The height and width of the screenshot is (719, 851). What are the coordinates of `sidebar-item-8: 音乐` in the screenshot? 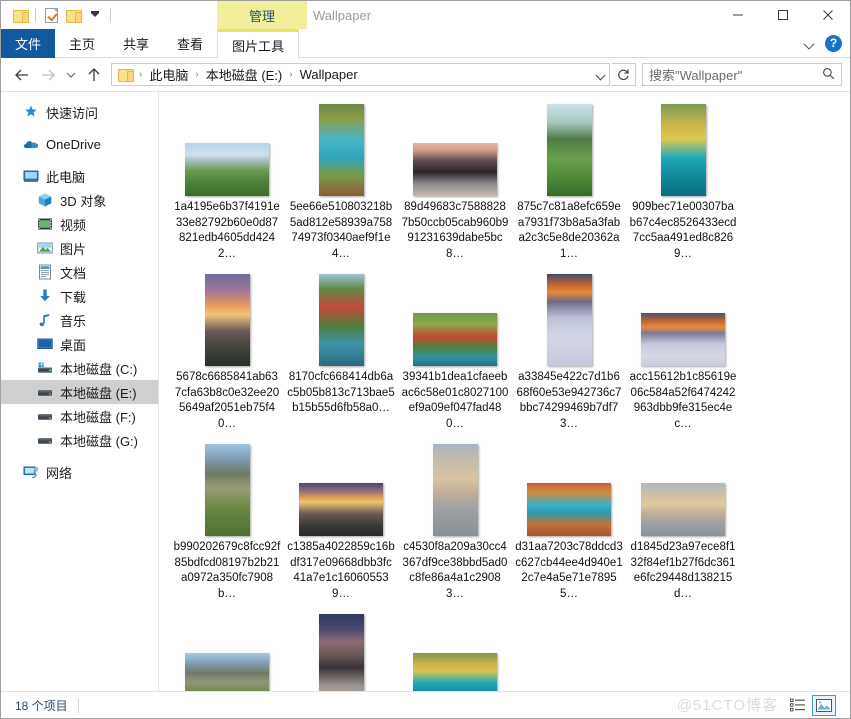 It's located at (79, 320).